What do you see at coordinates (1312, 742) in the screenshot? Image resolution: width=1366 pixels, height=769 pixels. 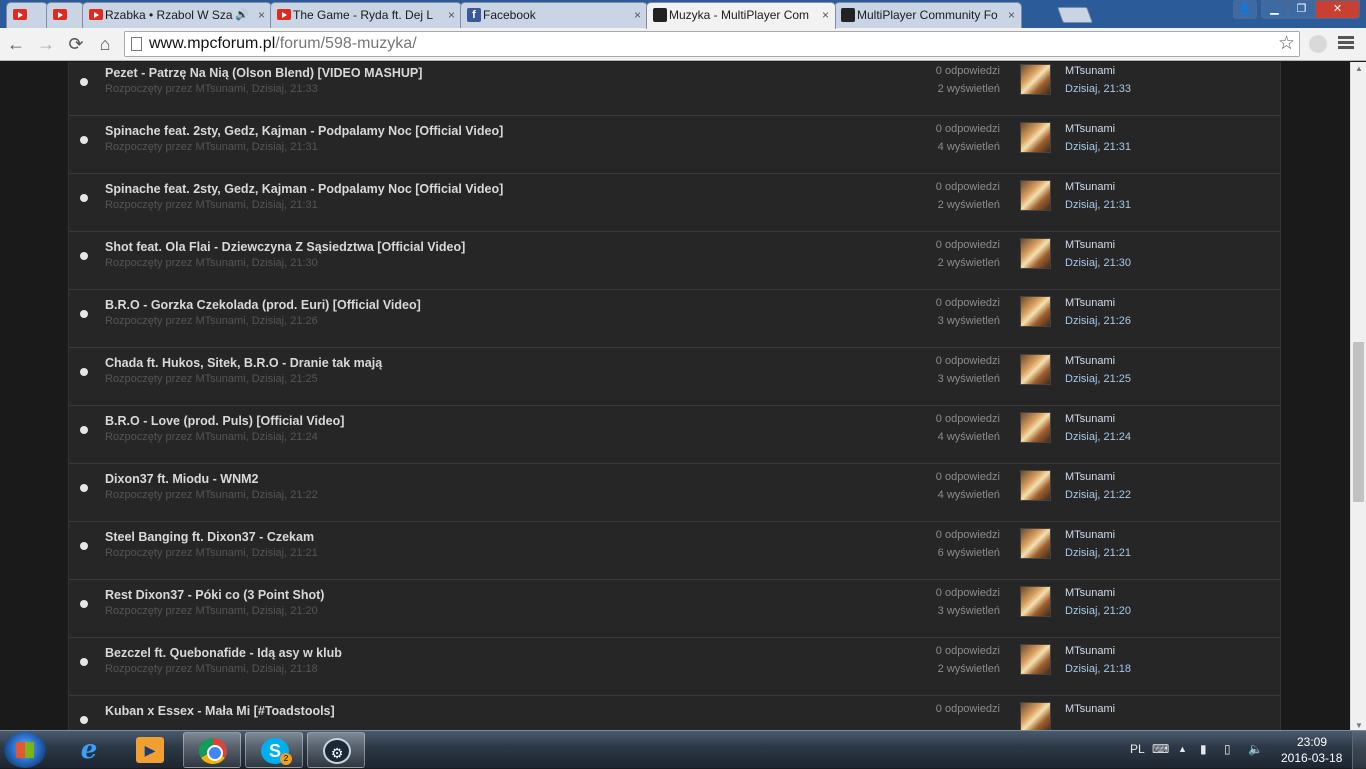 I see `clock-time: 23:09` at bounding box center [1312, 742].